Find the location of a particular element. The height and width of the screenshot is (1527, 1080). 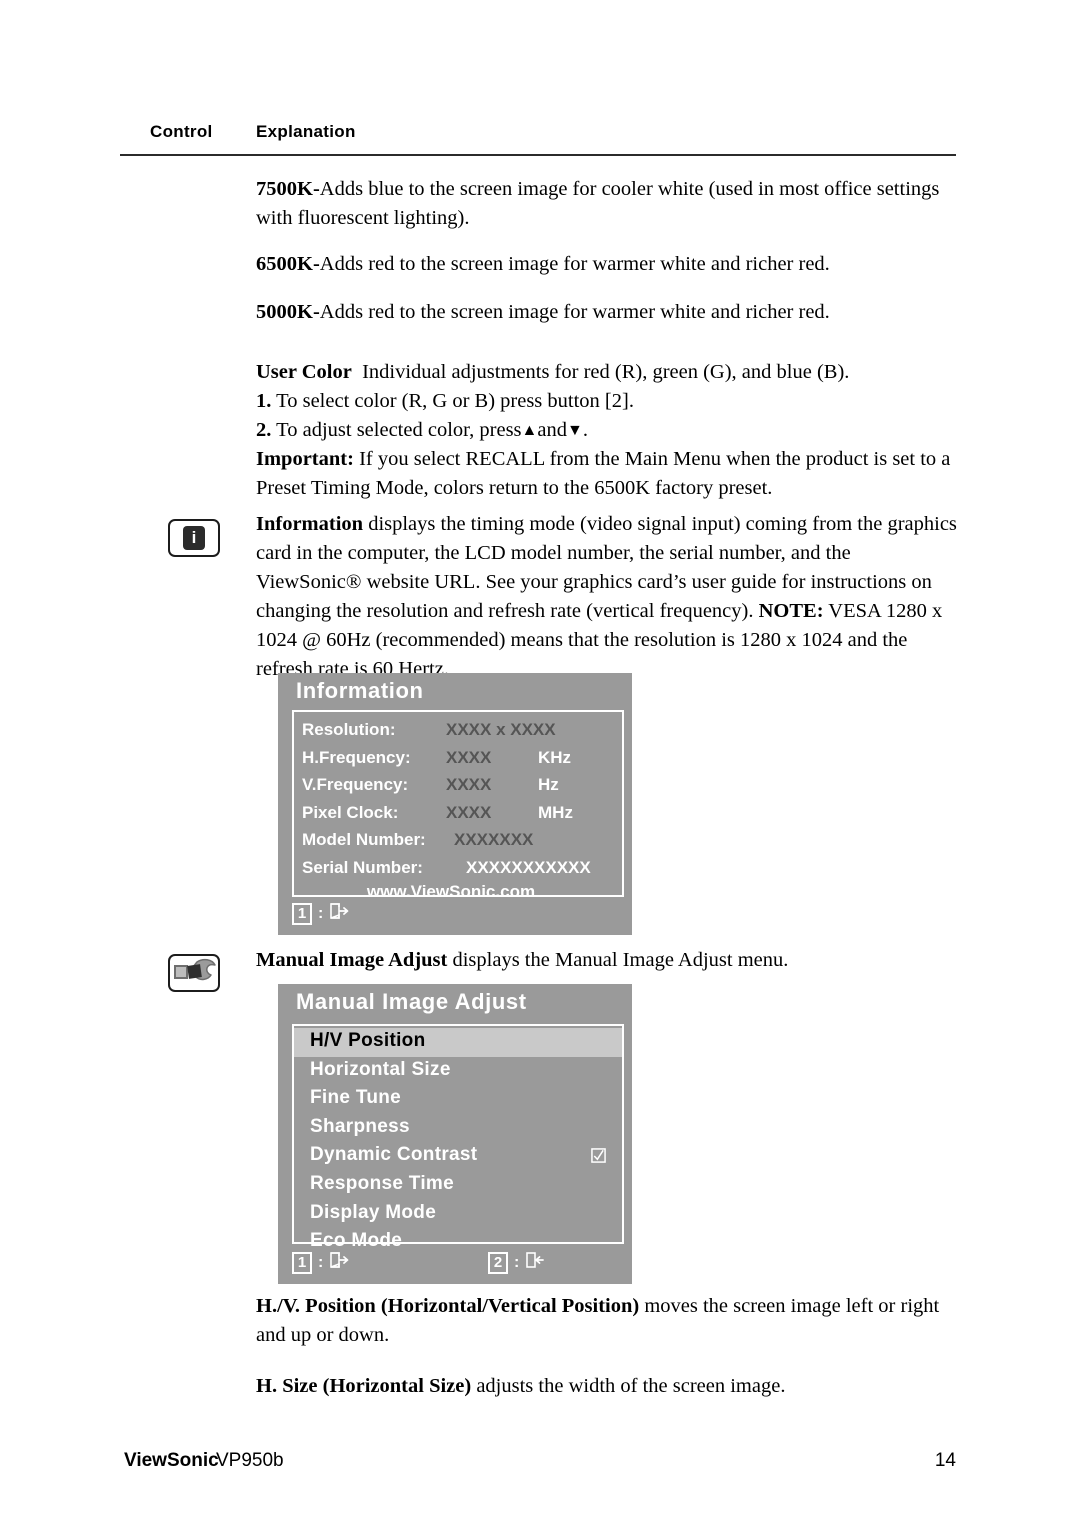

osd-menu-item-horizontal-size: Horizontal Size is located at coordinates (458, 1071).